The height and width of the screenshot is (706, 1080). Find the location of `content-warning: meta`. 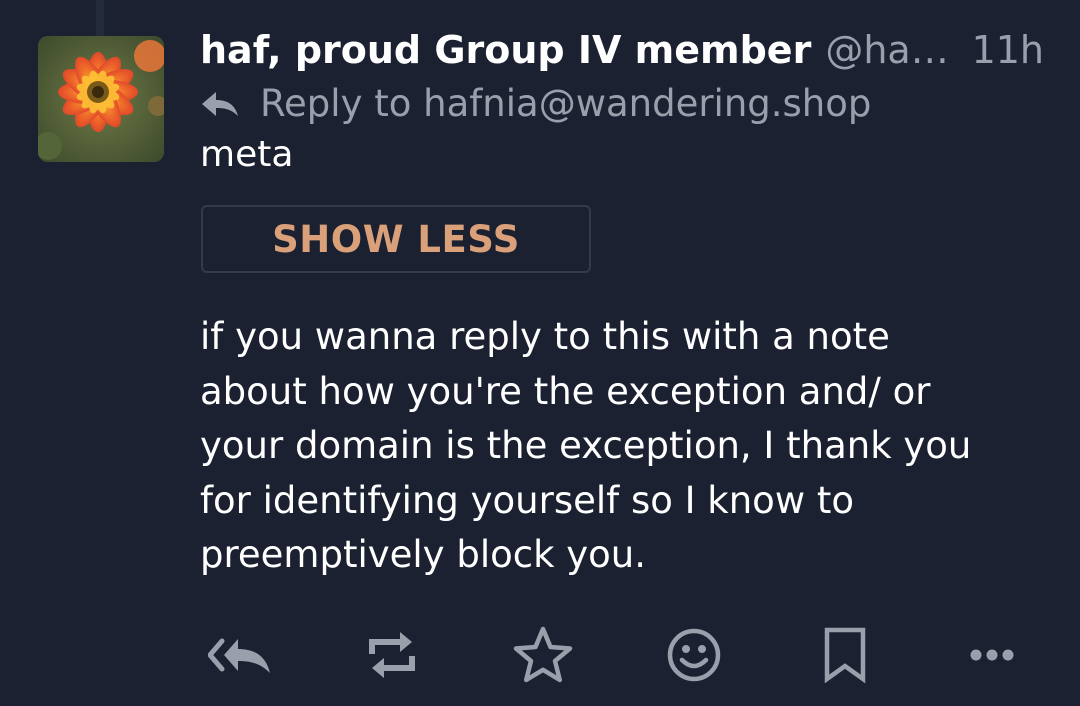

content-warning: meta is located at coordinates (247, 154).